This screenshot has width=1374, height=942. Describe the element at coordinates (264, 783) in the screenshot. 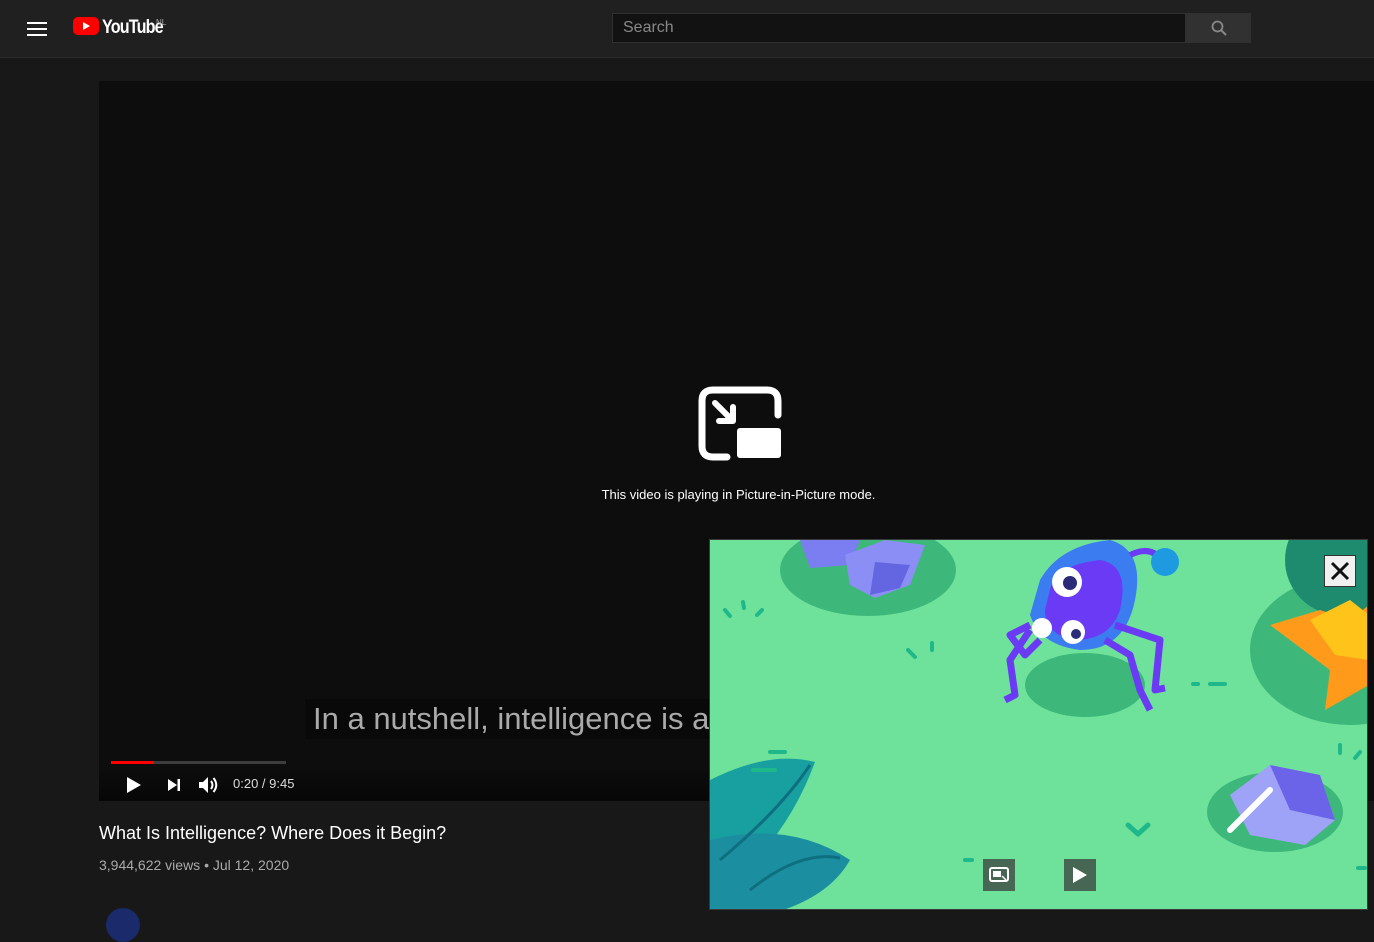

I see `time-display: 0:20 / 9:45` at that location.